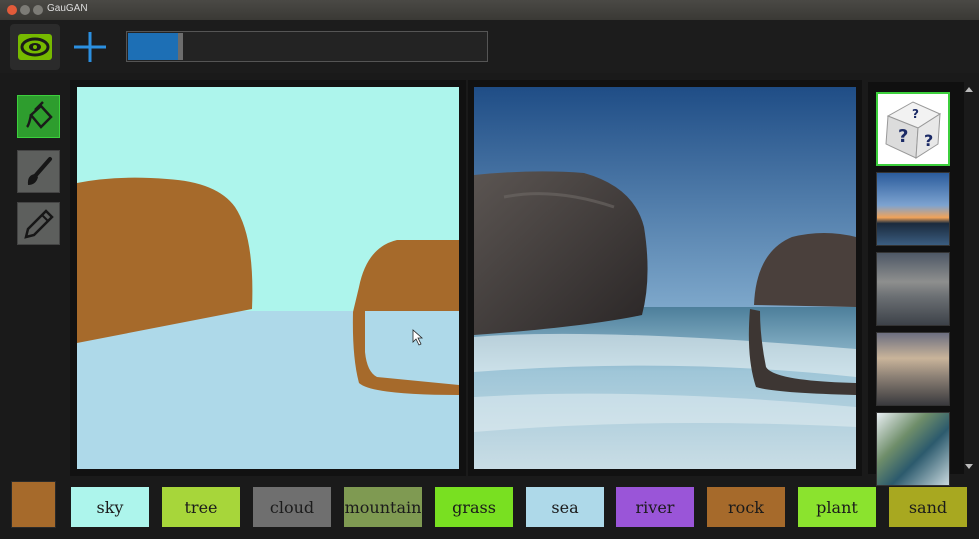 This screenshot has width=979, height=539. What do you see at coordinates (837, 507) in the screenshot?
I see `palette-plant: plant` at bounding box center [837, 507].